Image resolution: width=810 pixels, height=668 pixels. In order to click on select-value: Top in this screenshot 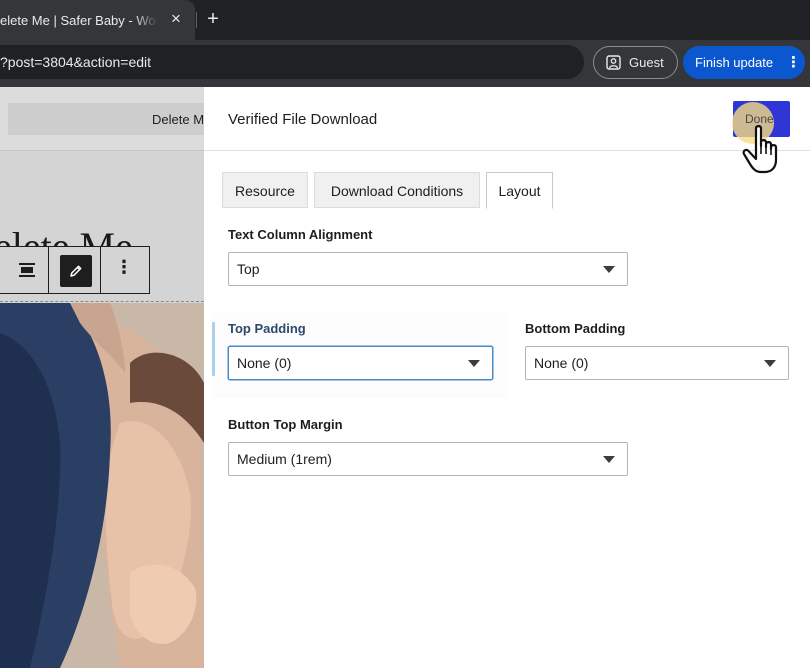, I will do `click(248, 269)`.